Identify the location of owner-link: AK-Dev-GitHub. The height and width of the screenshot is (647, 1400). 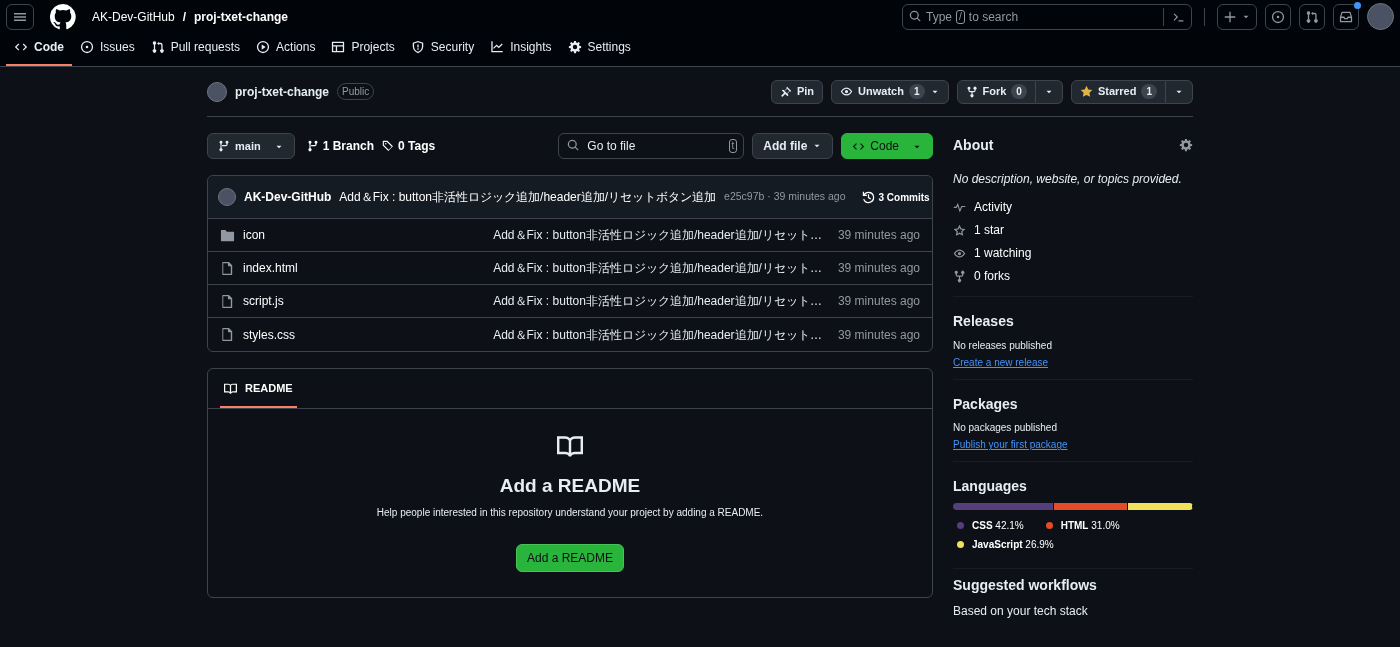
(133, 16).